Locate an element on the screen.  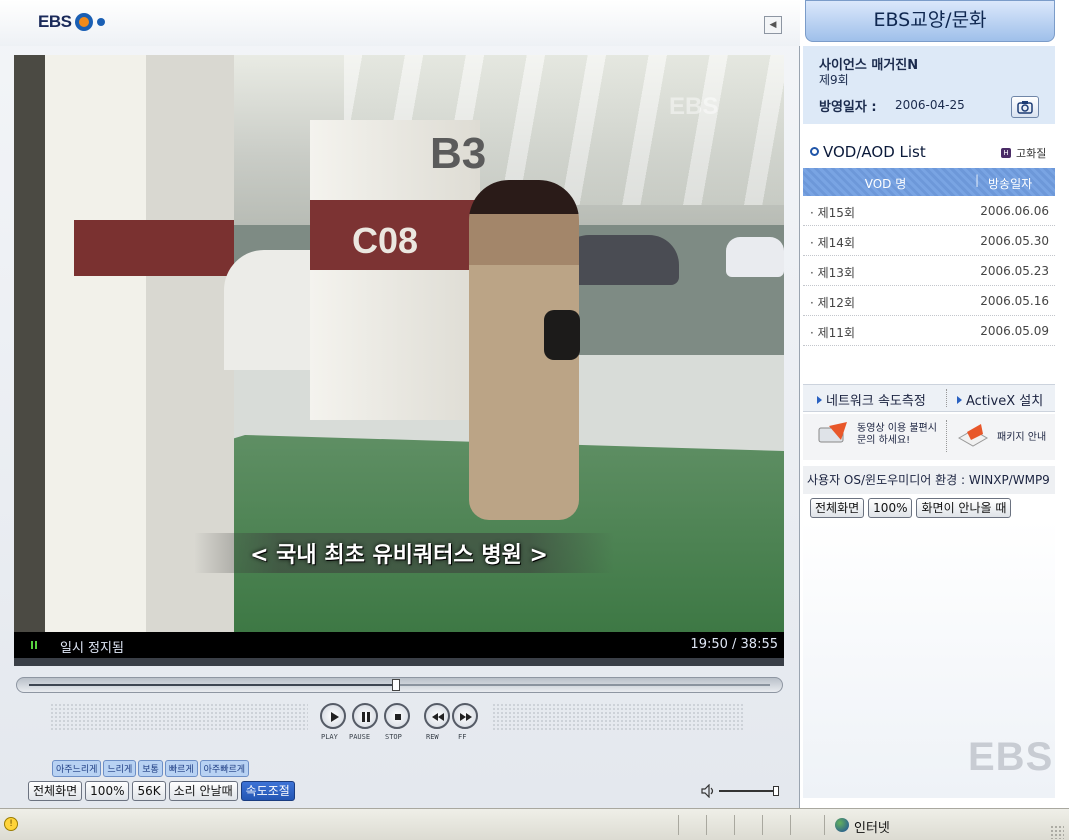
broadcast-watermark: EBS is located at coordinates (694, 106).